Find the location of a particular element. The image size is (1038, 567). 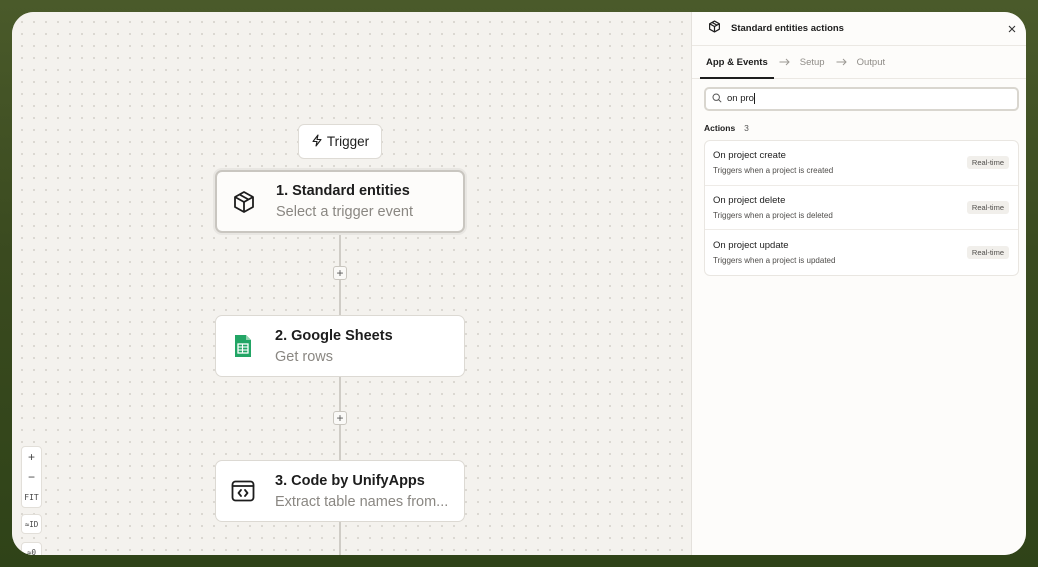

search-input: on pro is located at coordinates (861, 99).